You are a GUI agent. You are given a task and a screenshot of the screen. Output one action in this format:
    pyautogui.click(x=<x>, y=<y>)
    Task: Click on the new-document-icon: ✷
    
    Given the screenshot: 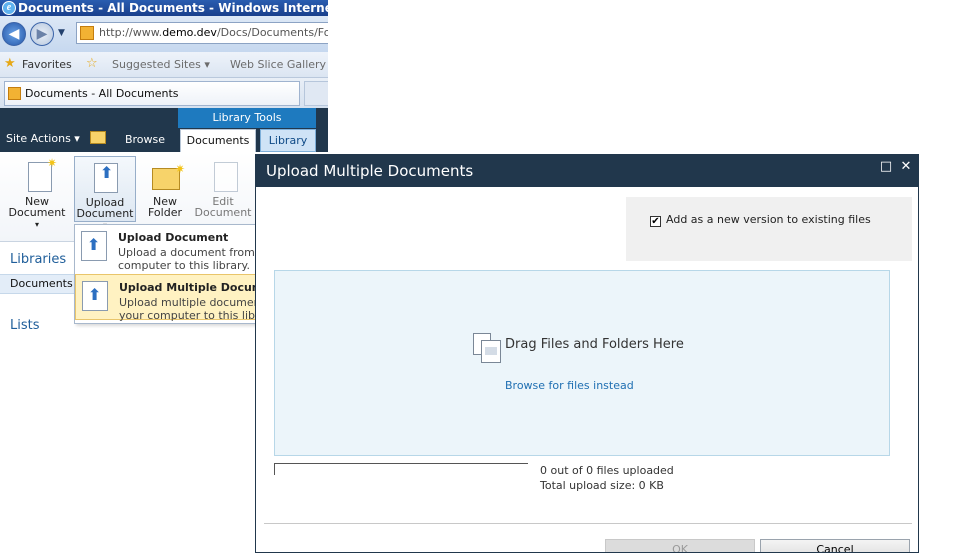 What is the action you would take?
    pyautogui.click(x=42, y=174)
    